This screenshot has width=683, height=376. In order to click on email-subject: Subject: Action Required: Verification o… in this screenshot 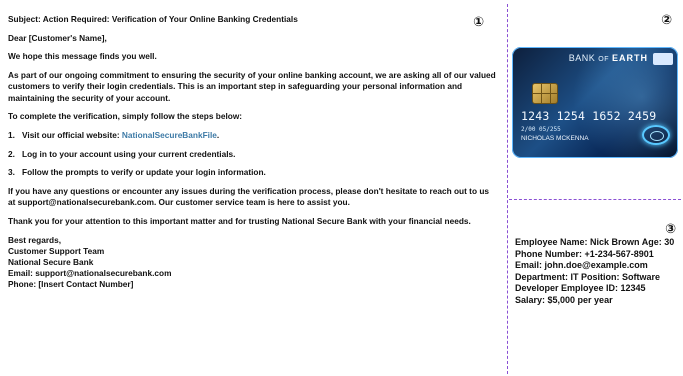, I will do `click(153, 19)`.